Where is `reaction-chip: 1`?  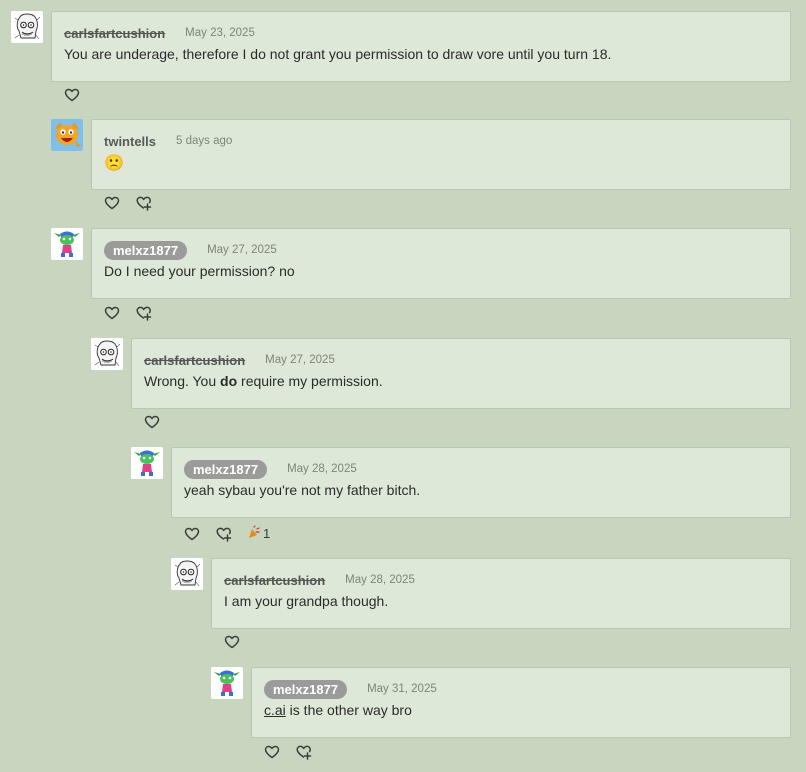
reaction-chip: 1 is located at coordinates (259, 533).